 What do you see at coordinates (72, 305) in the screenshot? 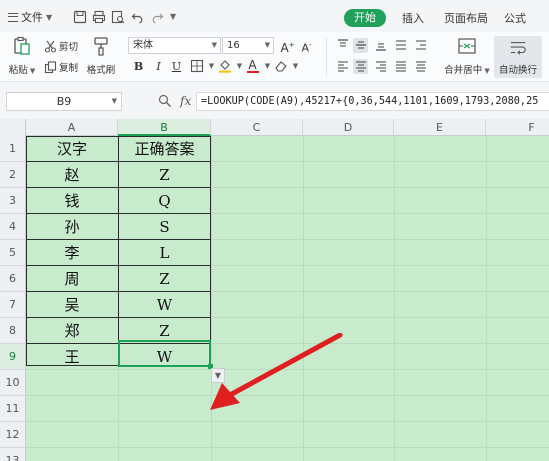
I see `table-cell-a7: 吴` at bounding box center [72, 305].